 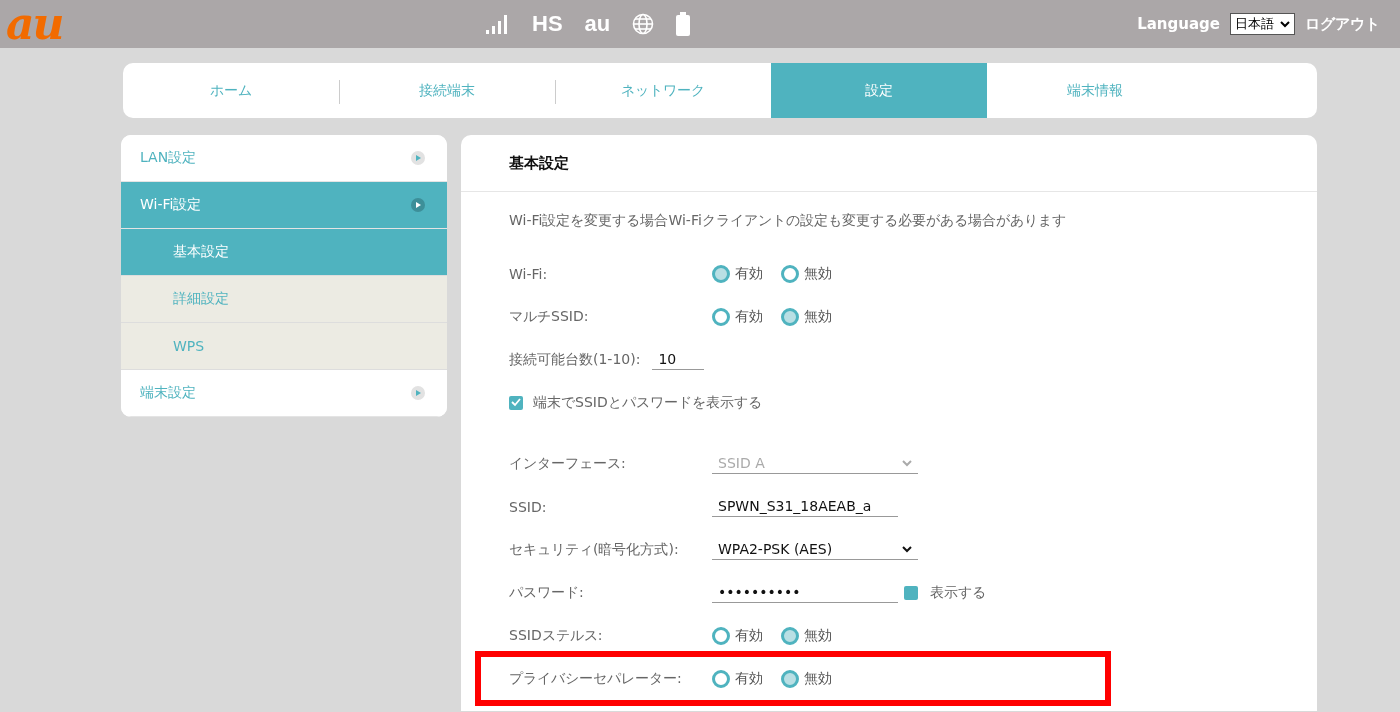 I want to click on battery-icon, so click(x=683, y=24).